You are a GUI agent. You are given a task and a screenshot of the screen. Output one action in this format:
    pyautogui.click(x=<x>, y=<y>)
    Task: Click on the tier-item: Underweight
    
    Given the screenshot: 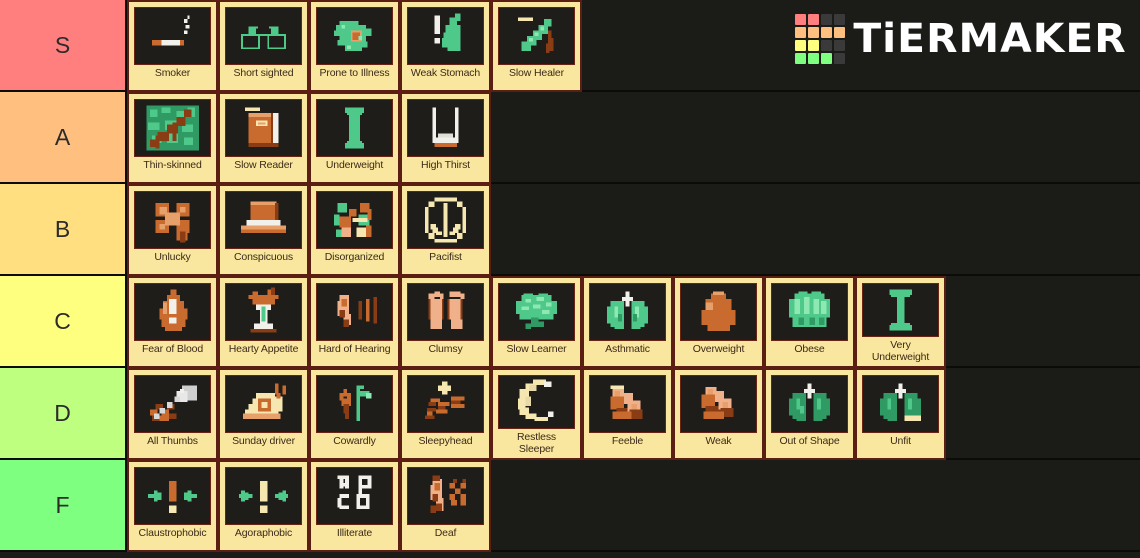 What is the action you would take?
    pyautogui.click(x=354, y=138)
    